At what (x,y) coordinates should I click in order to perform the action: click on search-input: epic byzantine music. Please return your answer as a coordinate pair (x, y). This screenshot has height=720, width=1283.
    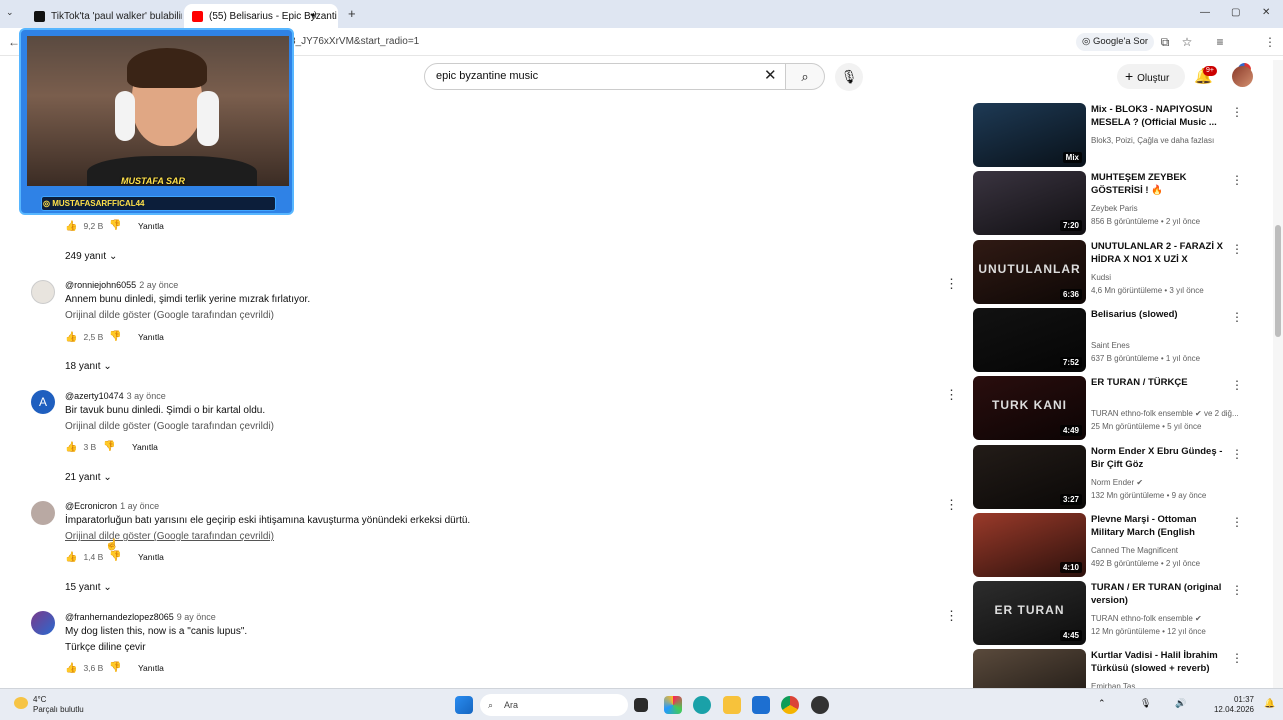
    Looking at the image, I should click on (605, 76).